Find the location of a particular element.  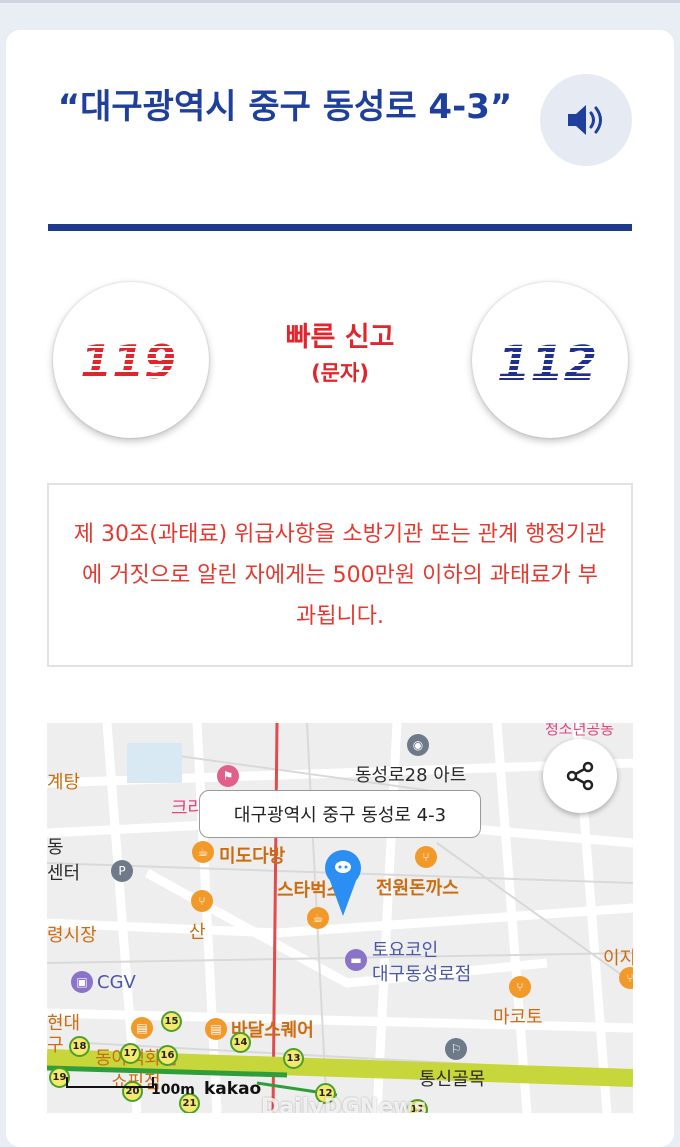

speaker-icon is located at coordinates (585, 120).